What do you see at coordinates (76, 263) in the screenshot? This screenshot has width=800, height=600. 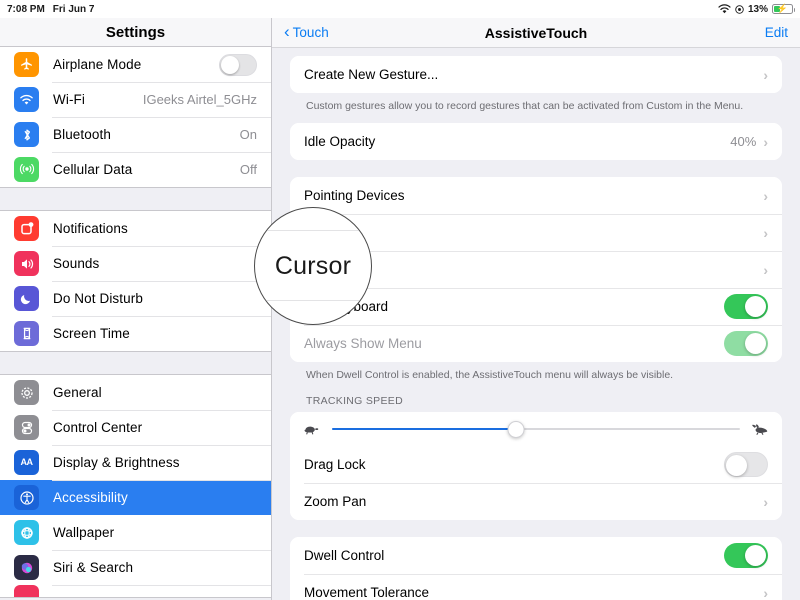 I see `sidebar-item-label: Sounds` at bounding box center [76, 263].